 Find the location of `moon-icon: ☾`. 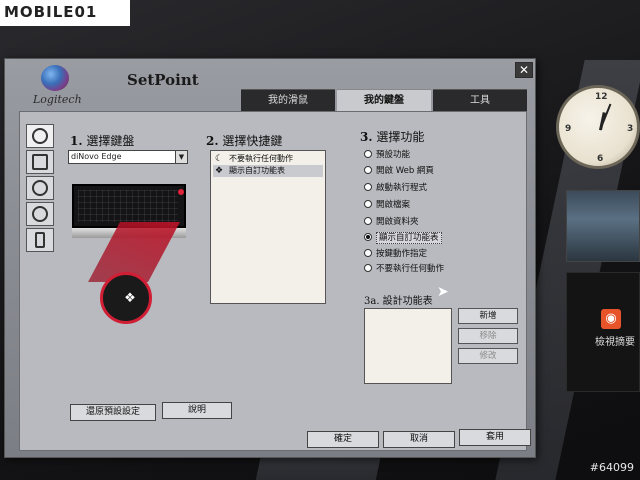

moon-icon: ☾ is located at coordinates (219, 159).